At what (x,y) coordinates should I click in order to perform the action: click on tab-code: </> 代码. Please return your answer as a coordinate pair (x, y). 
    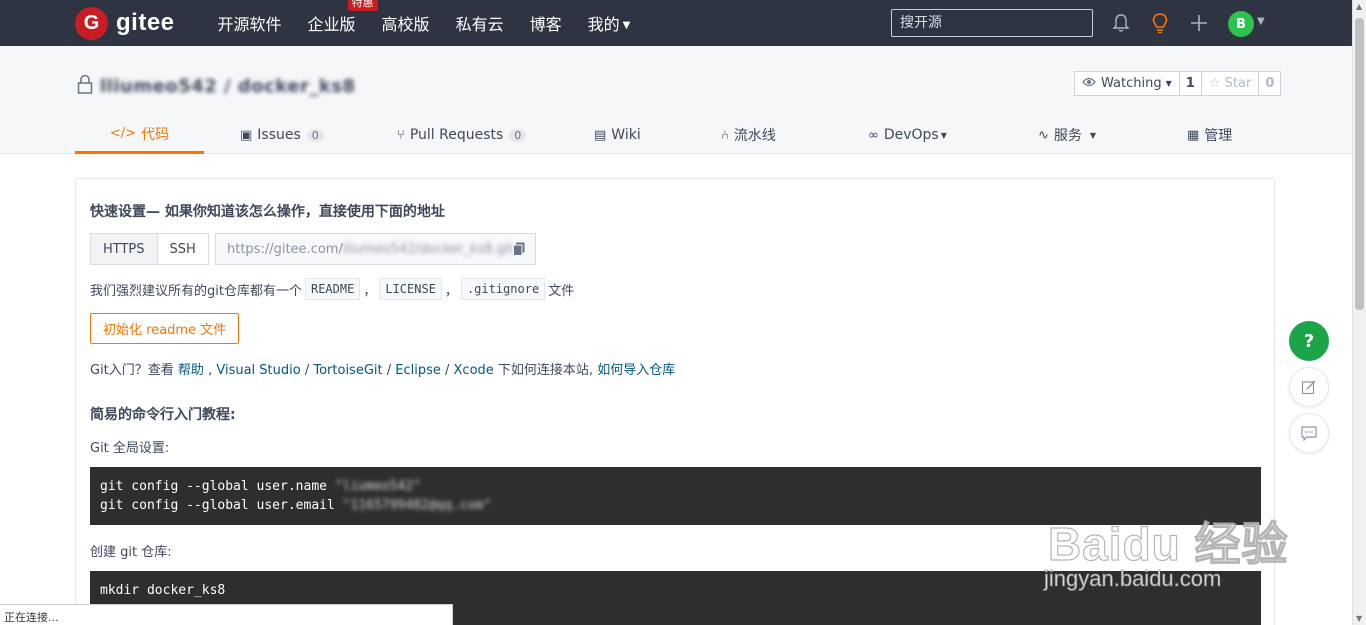
    Looking at the image, I should click on (139, 135).